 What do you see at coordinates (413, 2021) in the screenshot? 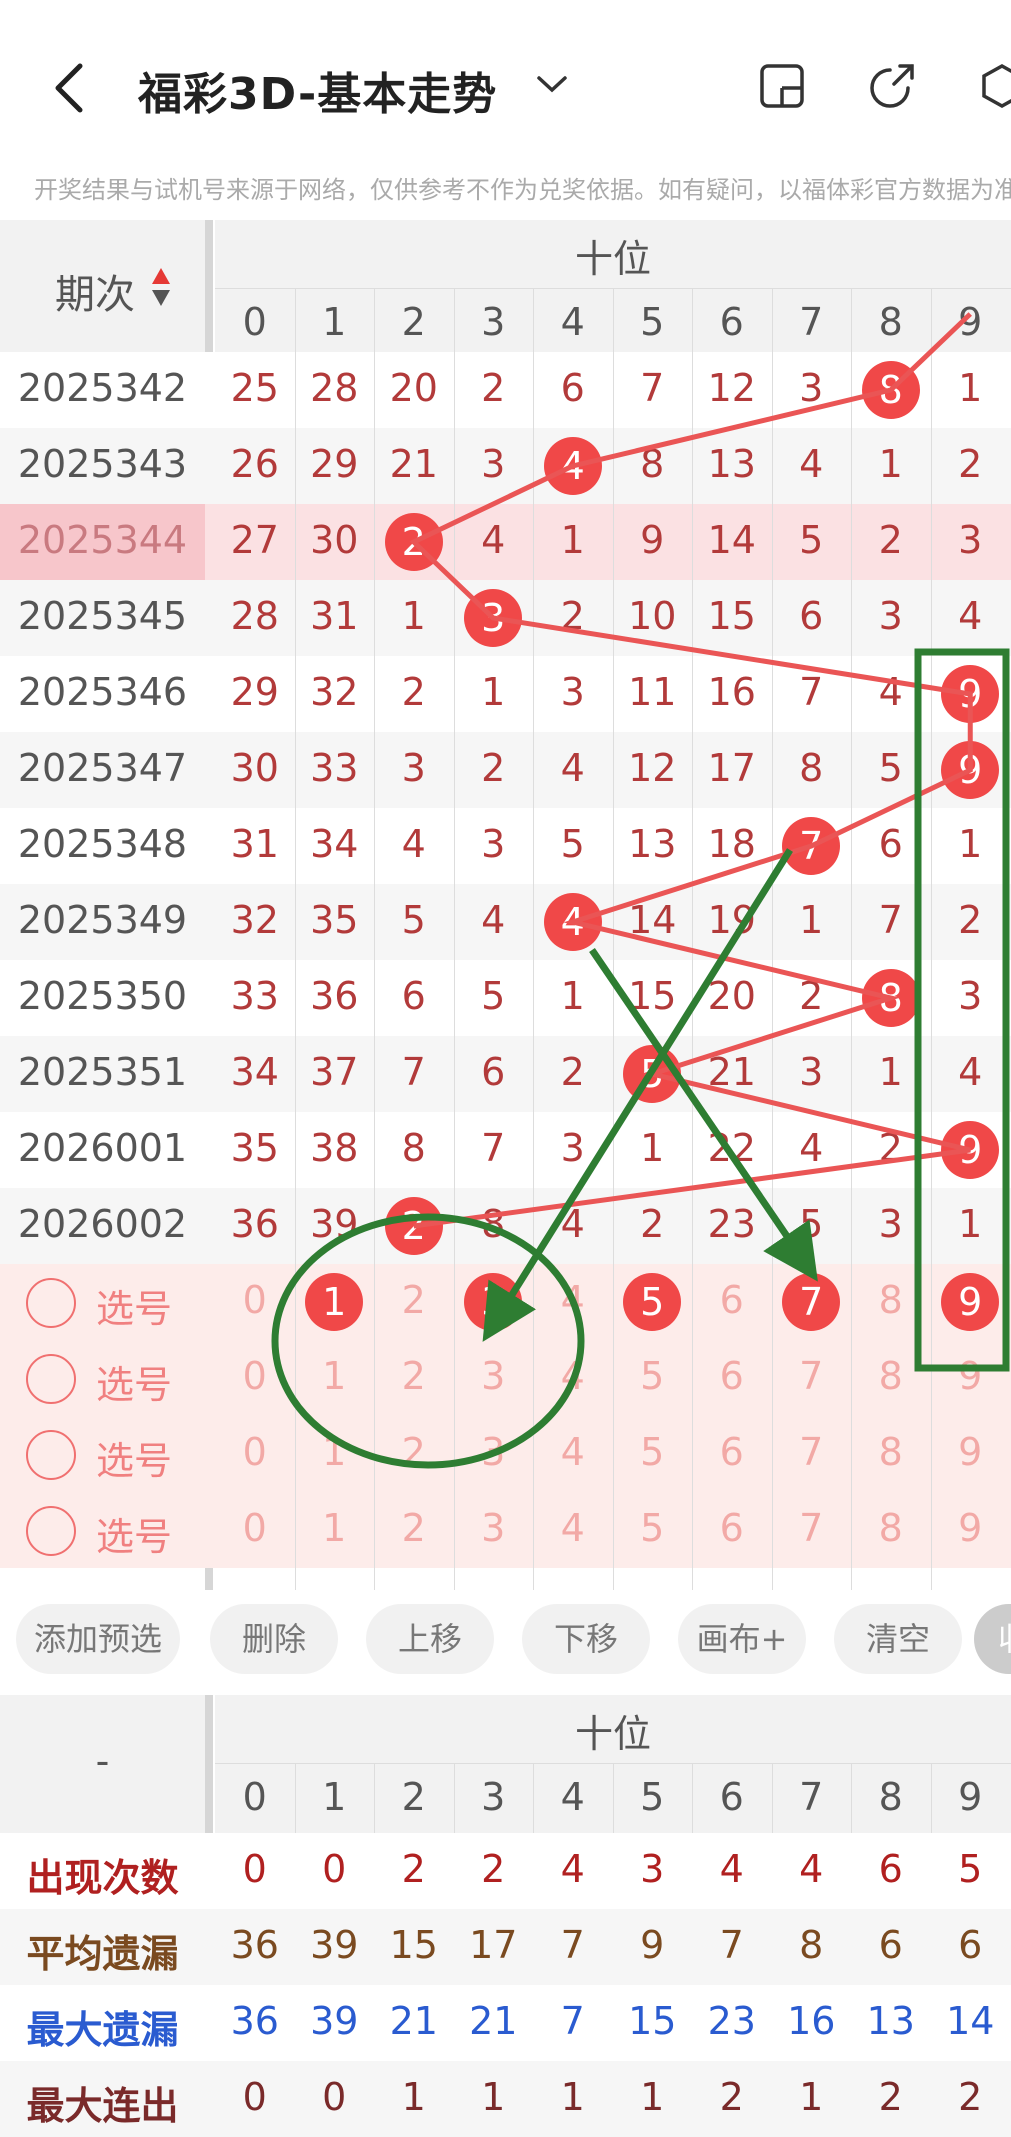
I see `stats-value: 21` at bounding box center [413, 2021].